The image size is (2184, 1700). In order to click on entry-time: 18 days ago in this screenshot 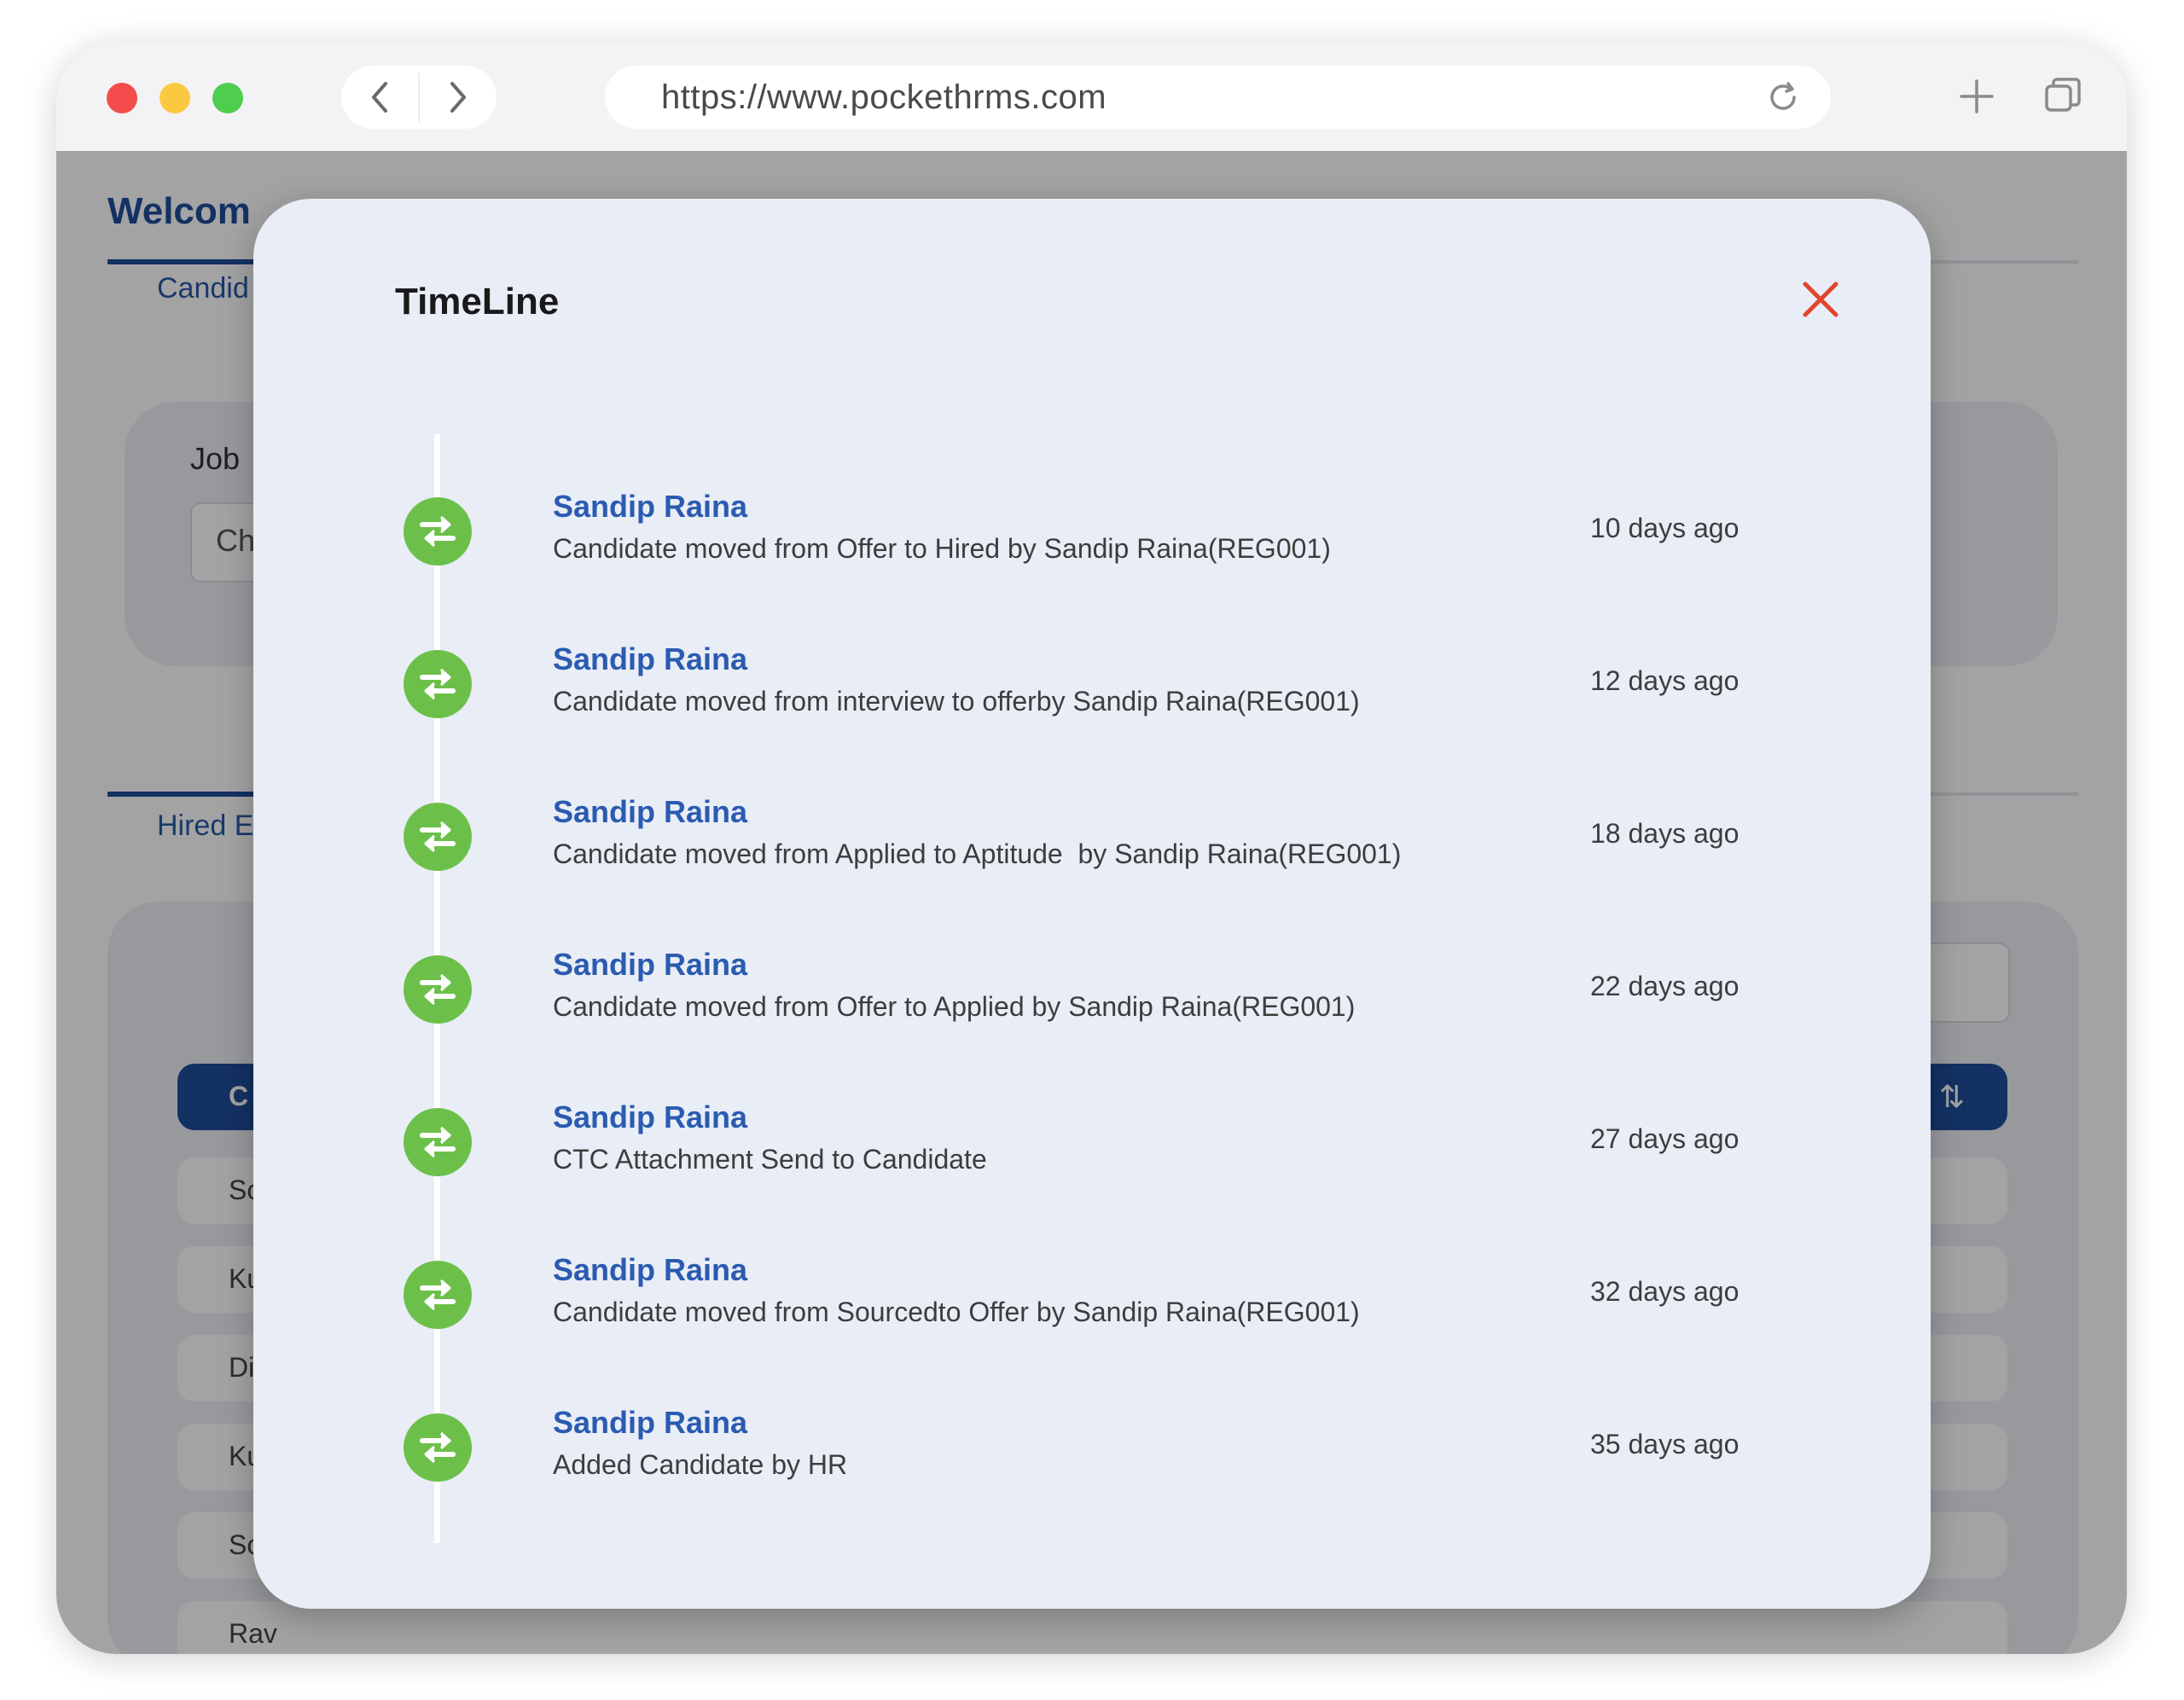, I will do `click(1665, 833)`.